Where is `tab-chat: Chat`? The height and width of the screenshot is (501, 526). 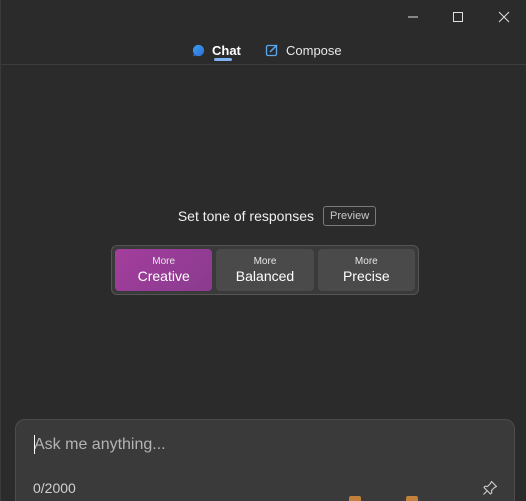
tab-chat: Chat is located at coordinates (216, 50).